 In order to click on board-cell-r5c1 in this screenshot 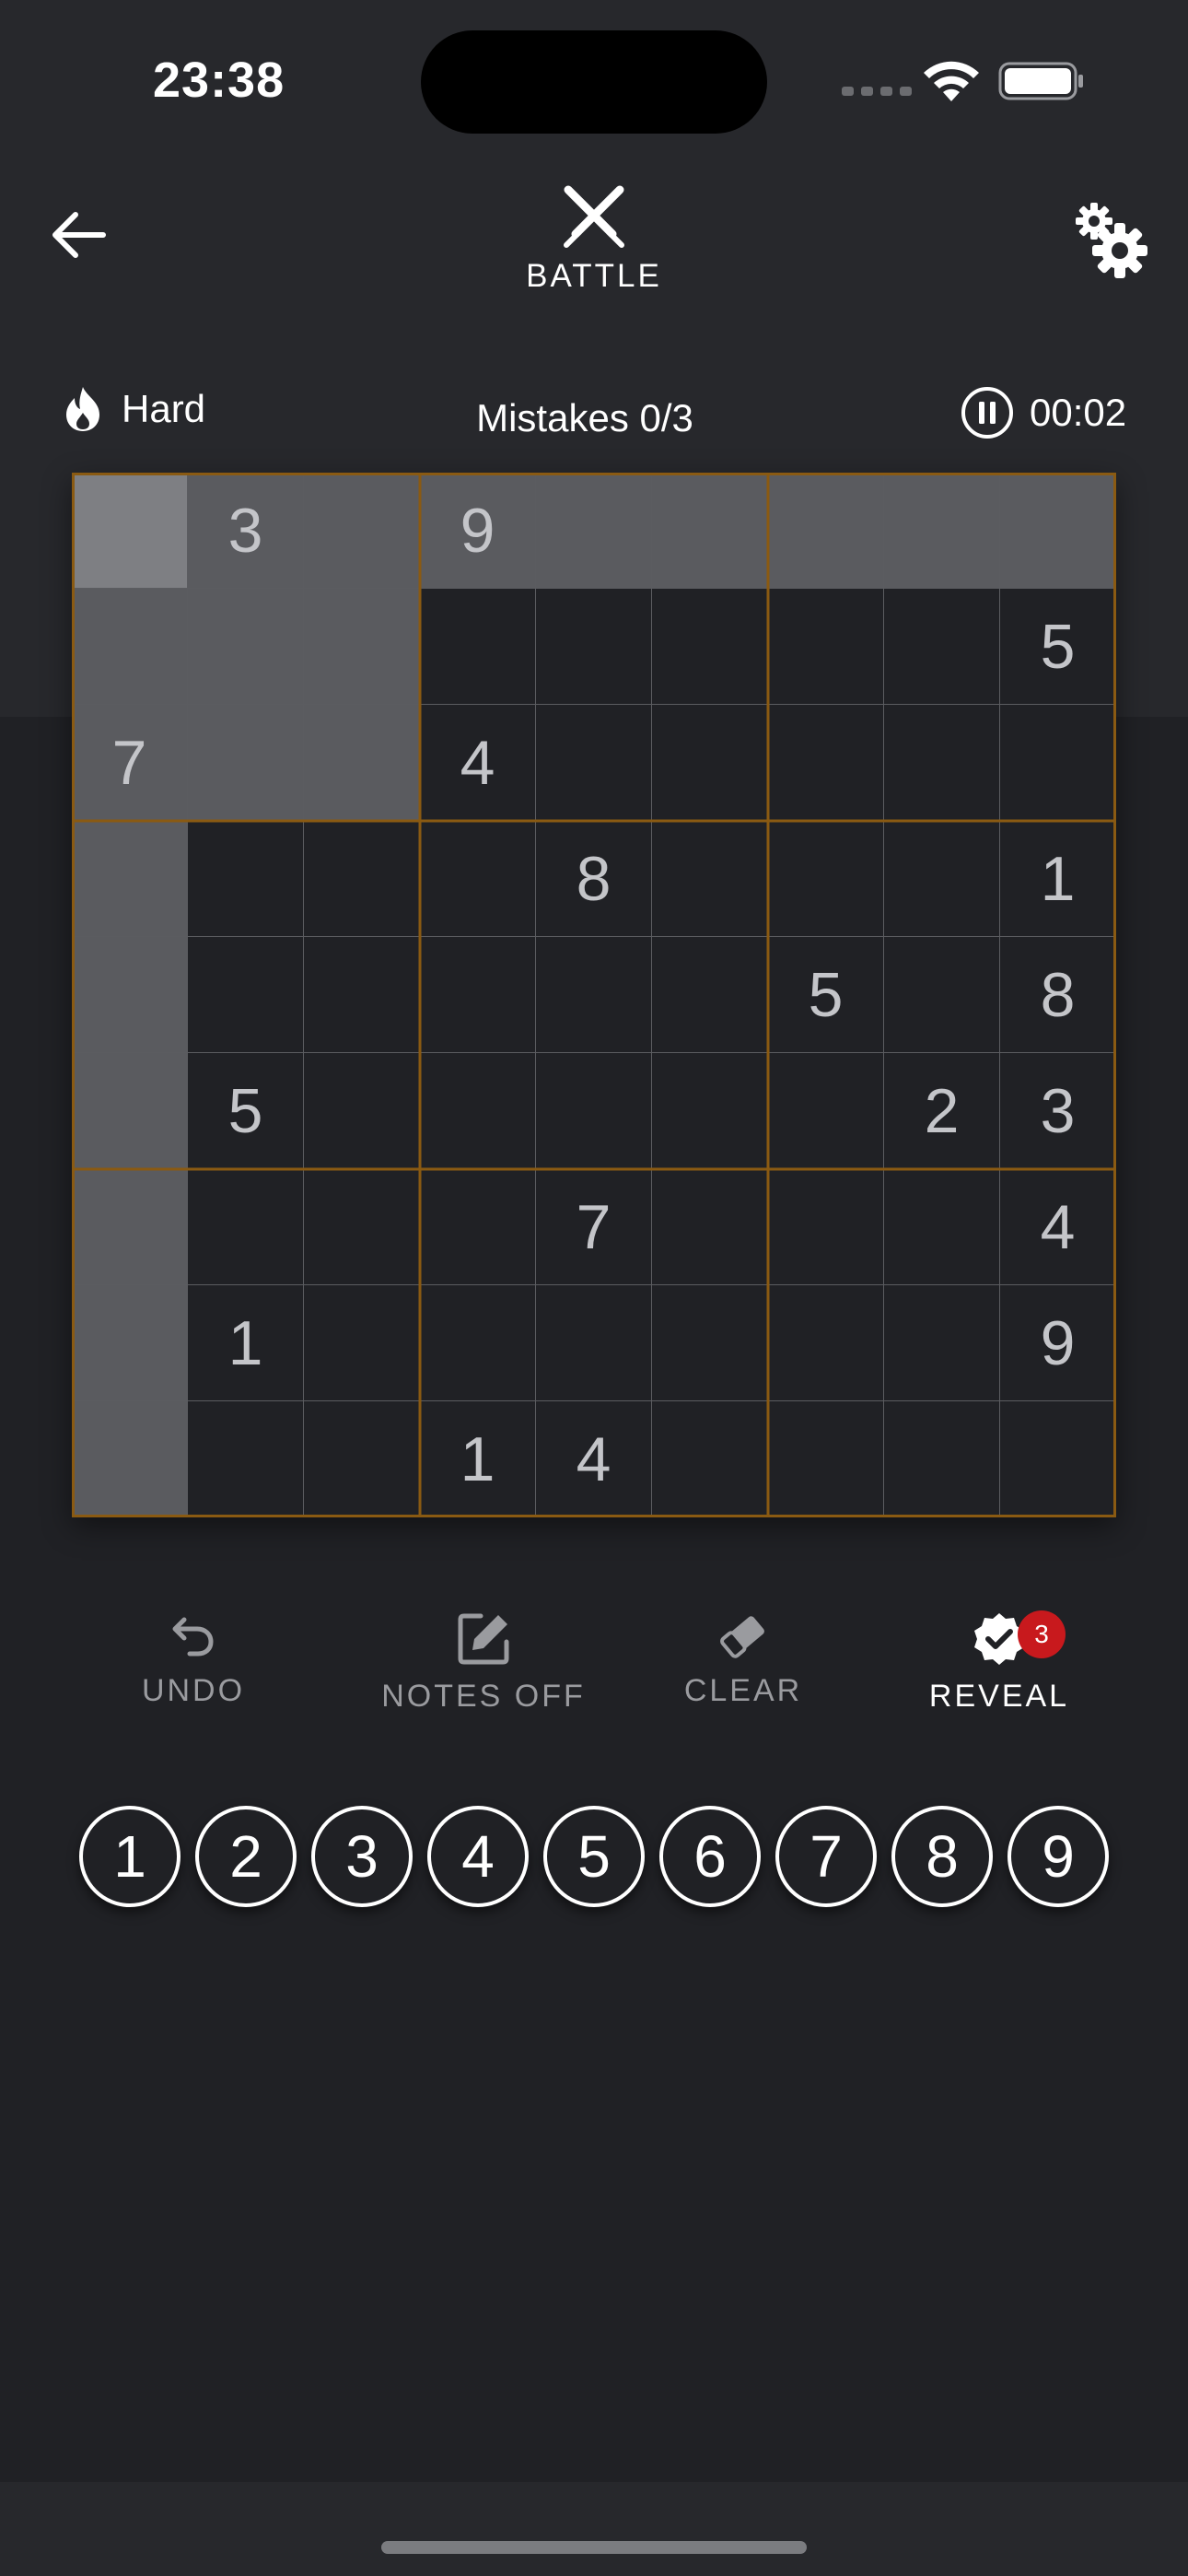, I will do `click(130, 995)`.